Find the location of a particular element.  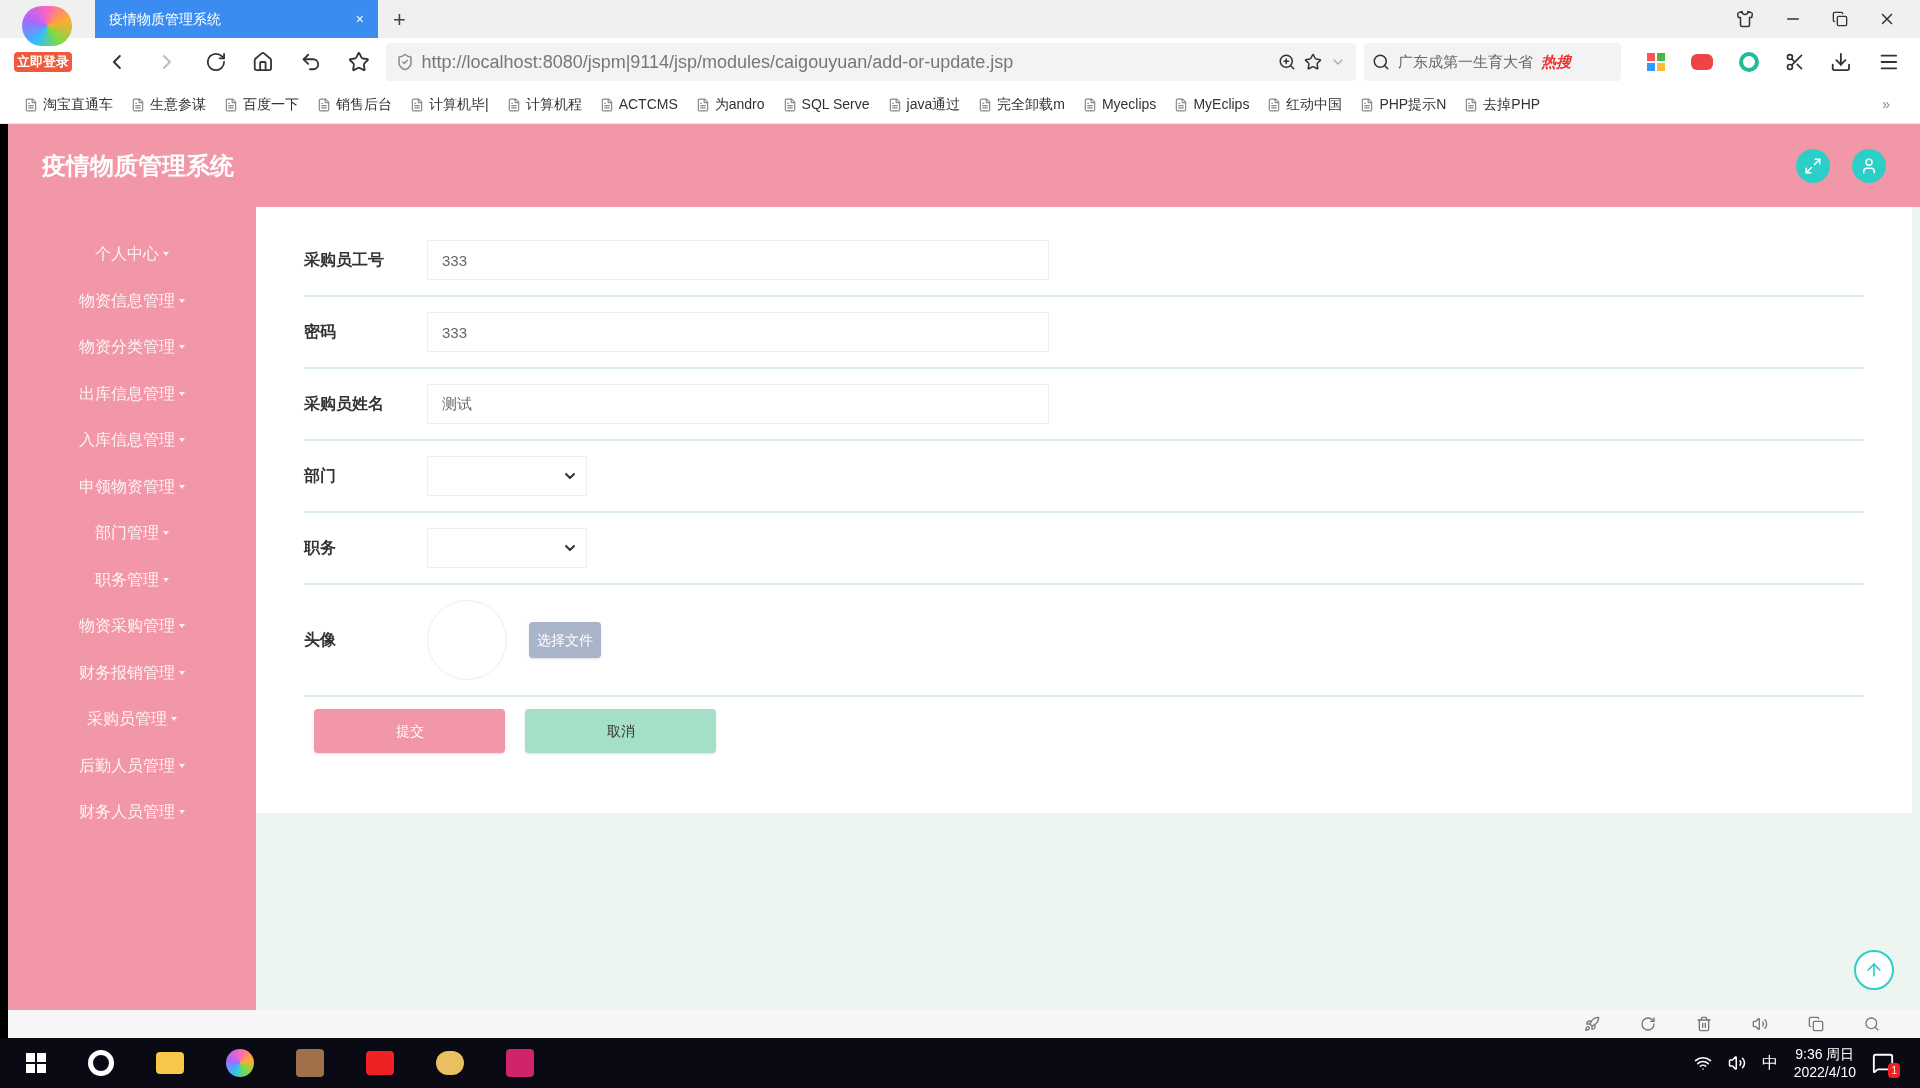

browser-icon is located at coordinates (240, 1063).